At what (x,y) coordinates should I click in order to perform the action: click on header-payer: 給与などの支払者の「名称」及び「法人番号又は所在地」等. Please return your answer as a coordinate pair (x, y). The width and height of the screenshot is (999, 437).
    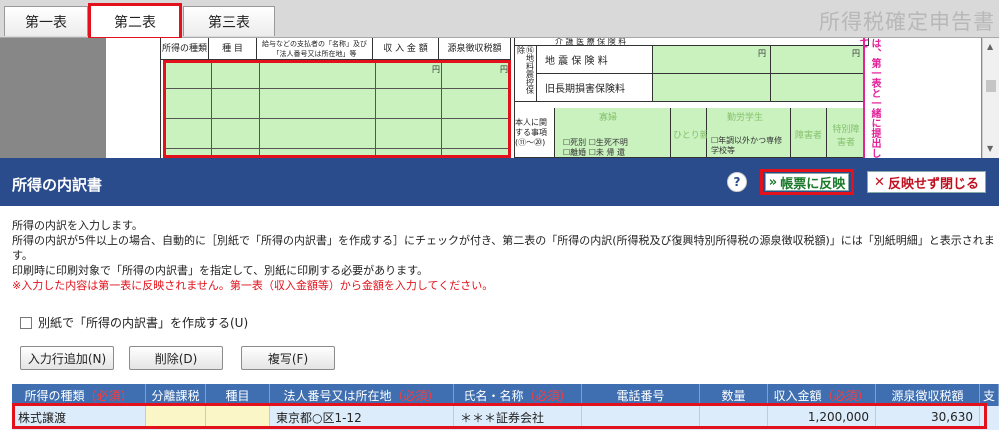
    Looking at the image, I should click on (315, 49).